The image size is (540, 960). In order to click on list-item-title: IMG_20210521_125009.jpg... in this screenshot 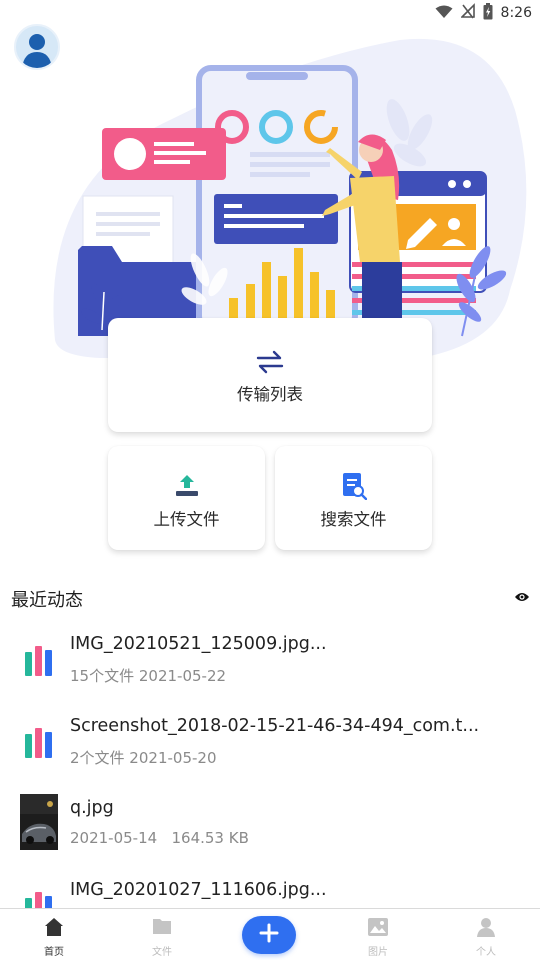, I will do `click(198, 644)`.